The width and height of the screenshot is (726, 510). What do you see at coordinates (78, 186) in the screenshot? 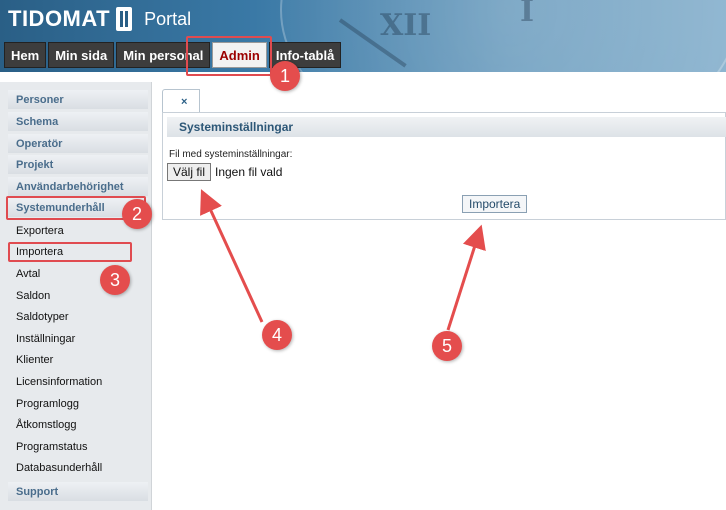
I see `sidebar-section-anvandarbehorighet: Användarbehörighet` at bounding box center [78, 186].